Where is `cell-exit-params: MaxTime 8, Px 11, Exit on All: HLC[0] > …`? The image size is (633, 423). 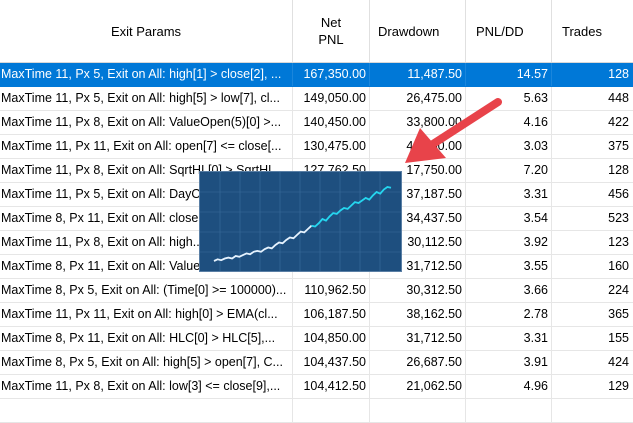 cell-exit-params: MaxTime 8, Px 11, Exit on All: HLC[0] > … is located at coordinates (146, 338).